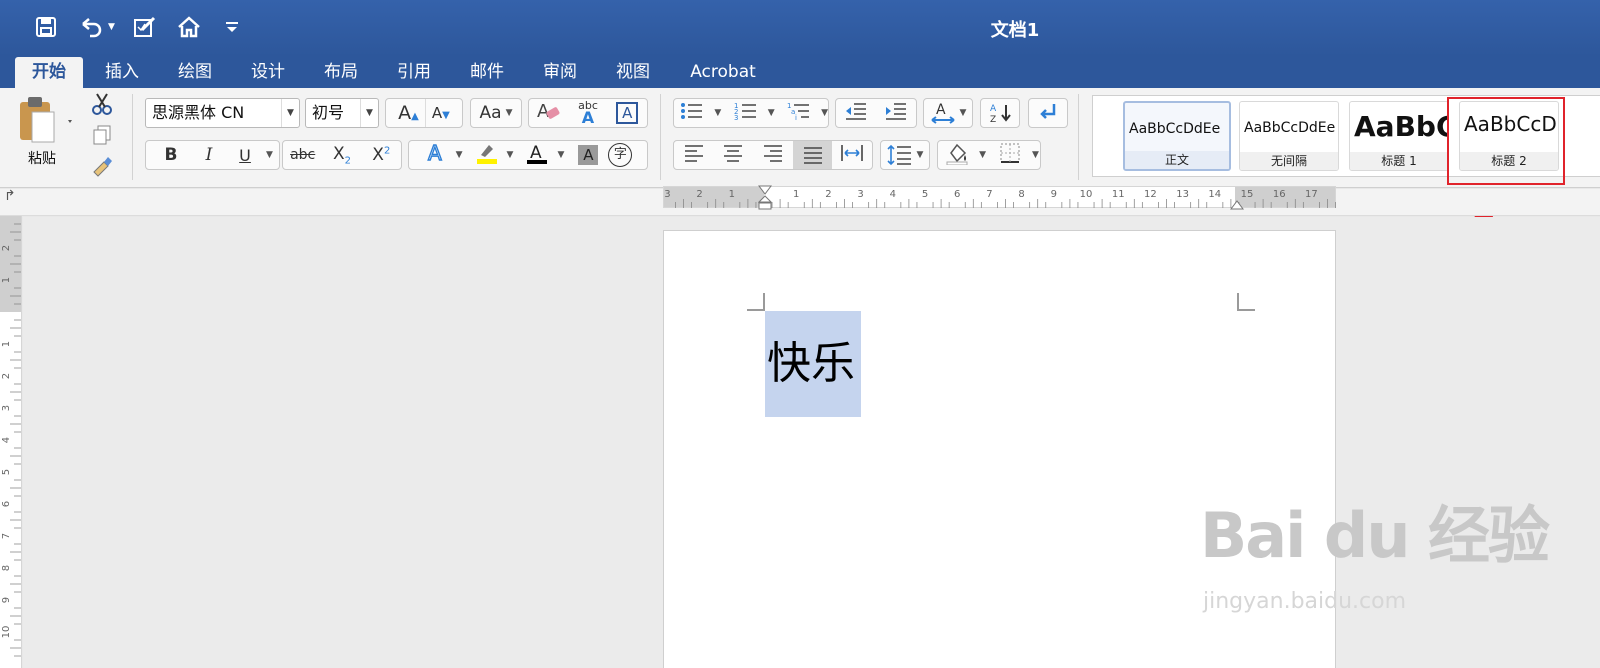 The height and width of the screenshot is (668, 1600). What do you see at coordinates (102, 168) in the screenshot?
I see `format-painter-icon` at bounding box center [102, 168].